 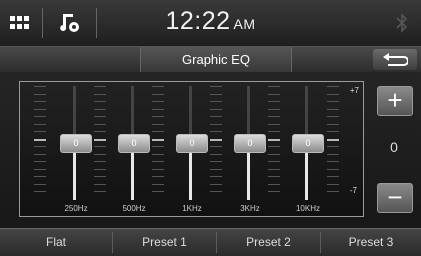 What do you see at coordinates (164, 242) in the screenshot?
I see `preset-1-button: Preset 1` at bounding box center [164, 242].